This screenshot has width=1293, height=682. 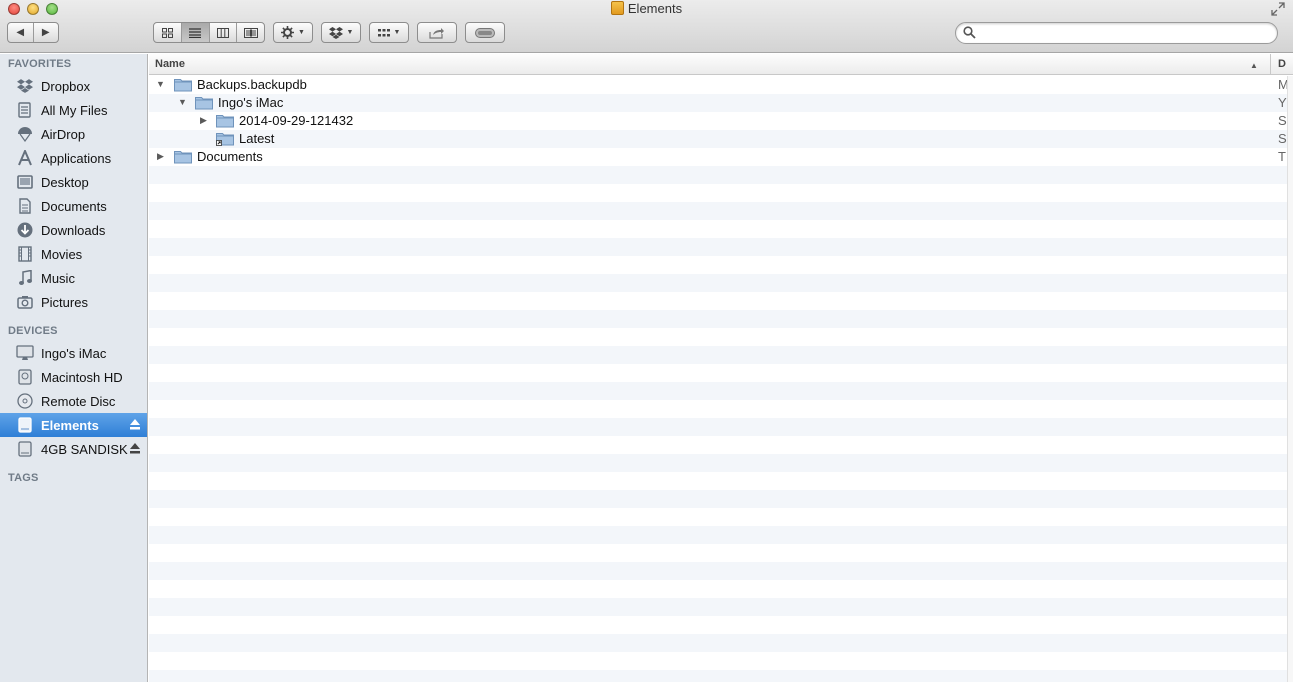 What do you see at coordinates (25, 353) in the screenshot?
I see `imac-icon` at bounding box center [25, 353].